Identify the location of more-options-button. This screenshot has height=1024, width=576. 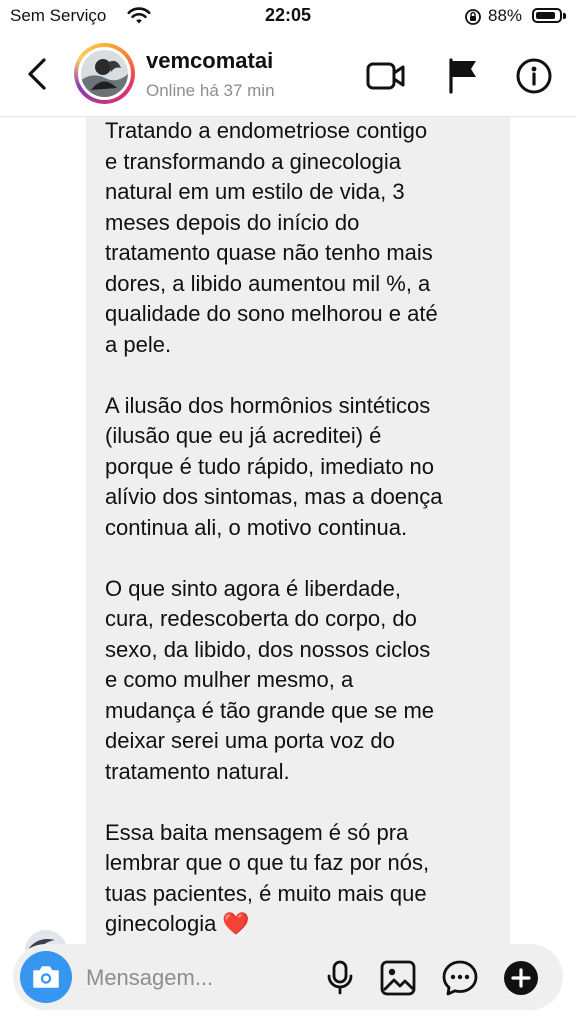
(521, 978).